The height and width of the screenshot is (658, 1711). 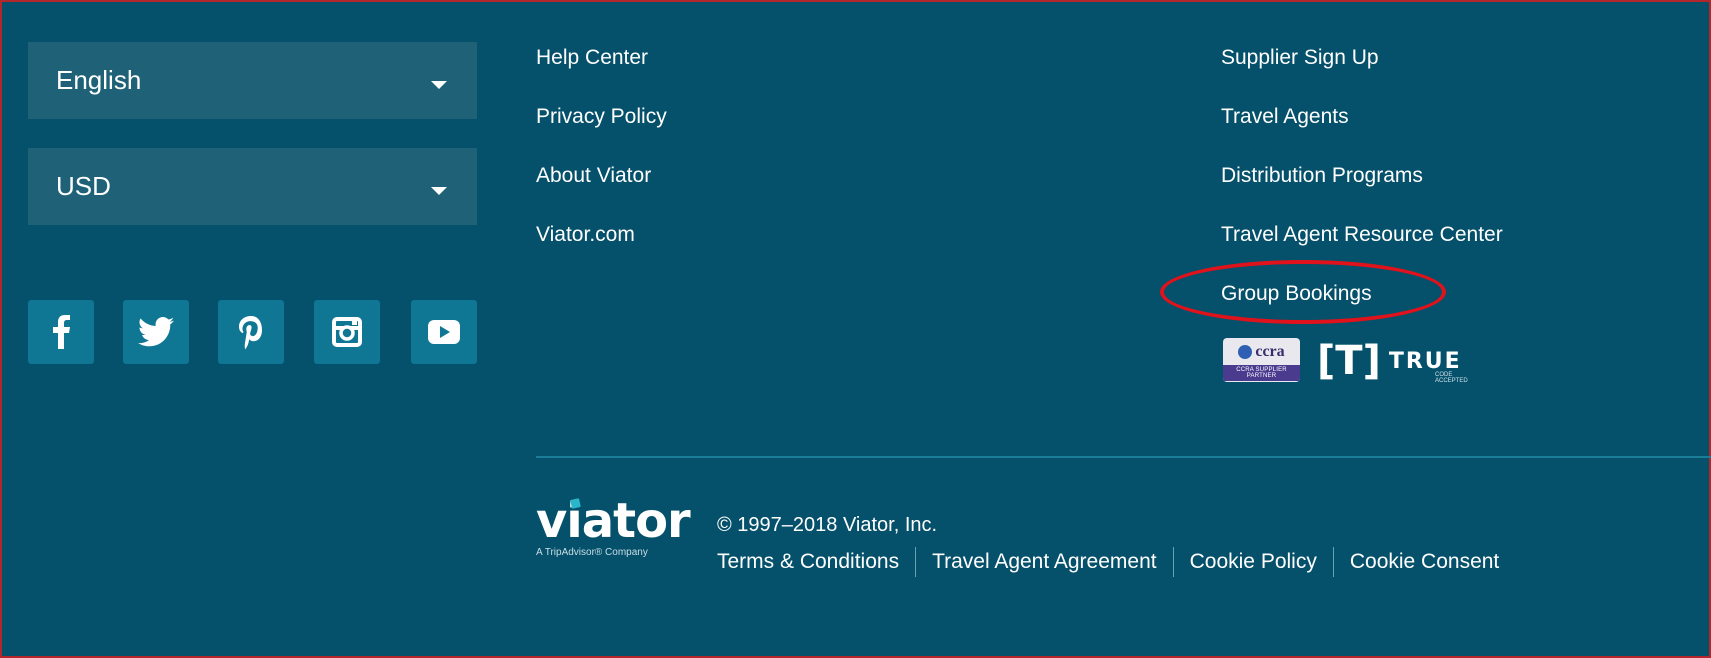 What do you see at coordinates (827, 525) in the screenshot?
I see `copyright-text: © 1997–2018 Viator, Inc.` at bounding box center [827, 525].